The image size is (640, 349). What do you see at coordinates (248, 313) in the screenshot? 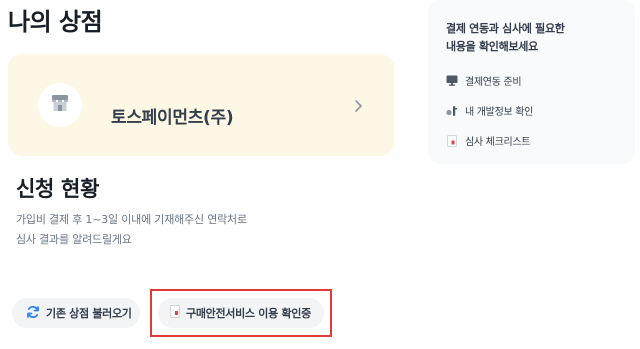
I see `purchase-safety-check-label: 구매안전서비스 이용 확인중` at bounding box center [248, 313].